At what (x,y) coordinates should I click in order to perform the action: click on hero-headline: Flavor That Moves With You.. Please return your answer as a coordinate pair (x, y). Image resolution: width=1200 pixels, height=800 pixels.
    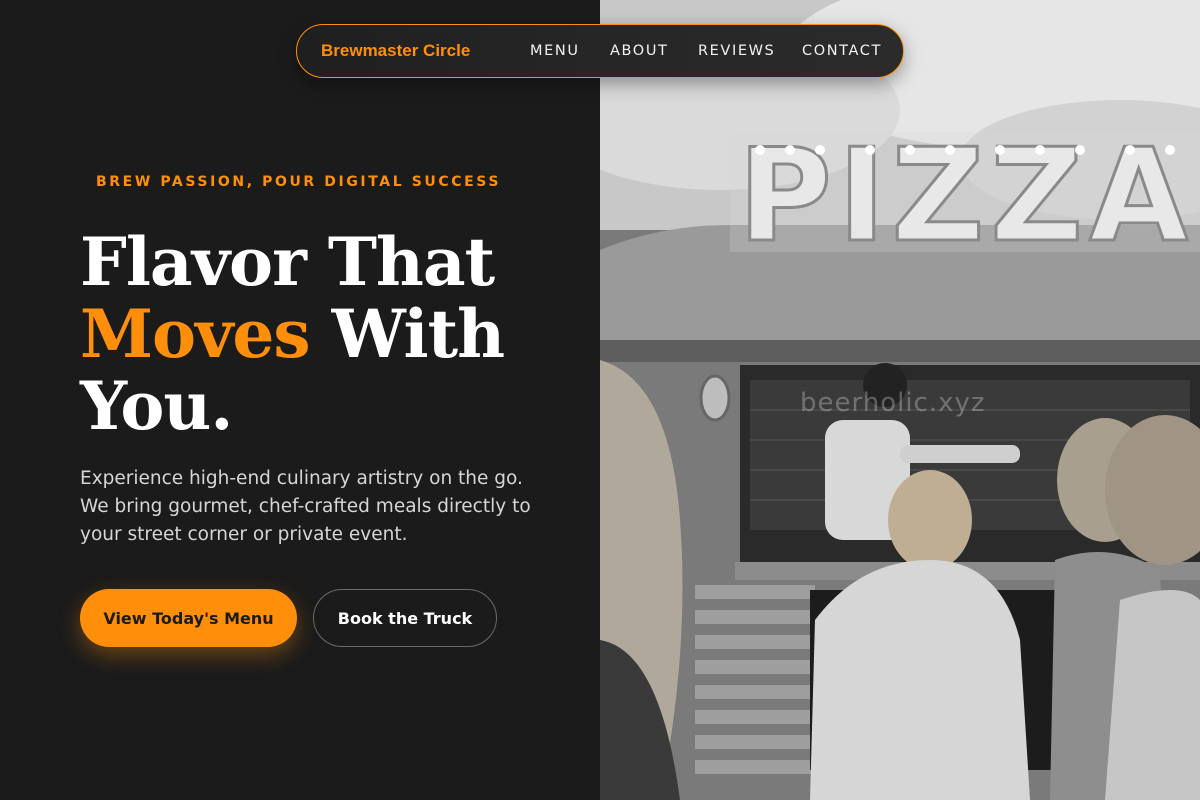
    Looking at the image, I should click on (330, 334).